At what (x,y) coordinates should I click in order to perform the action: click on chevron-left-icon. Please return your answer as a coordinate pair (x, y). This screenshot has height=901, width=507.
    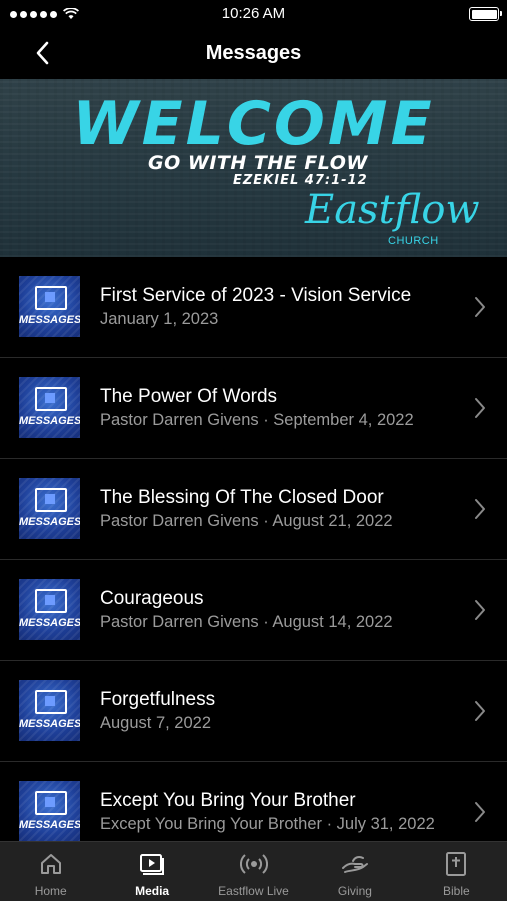
    Looking at the image, I should click on (42, 53).